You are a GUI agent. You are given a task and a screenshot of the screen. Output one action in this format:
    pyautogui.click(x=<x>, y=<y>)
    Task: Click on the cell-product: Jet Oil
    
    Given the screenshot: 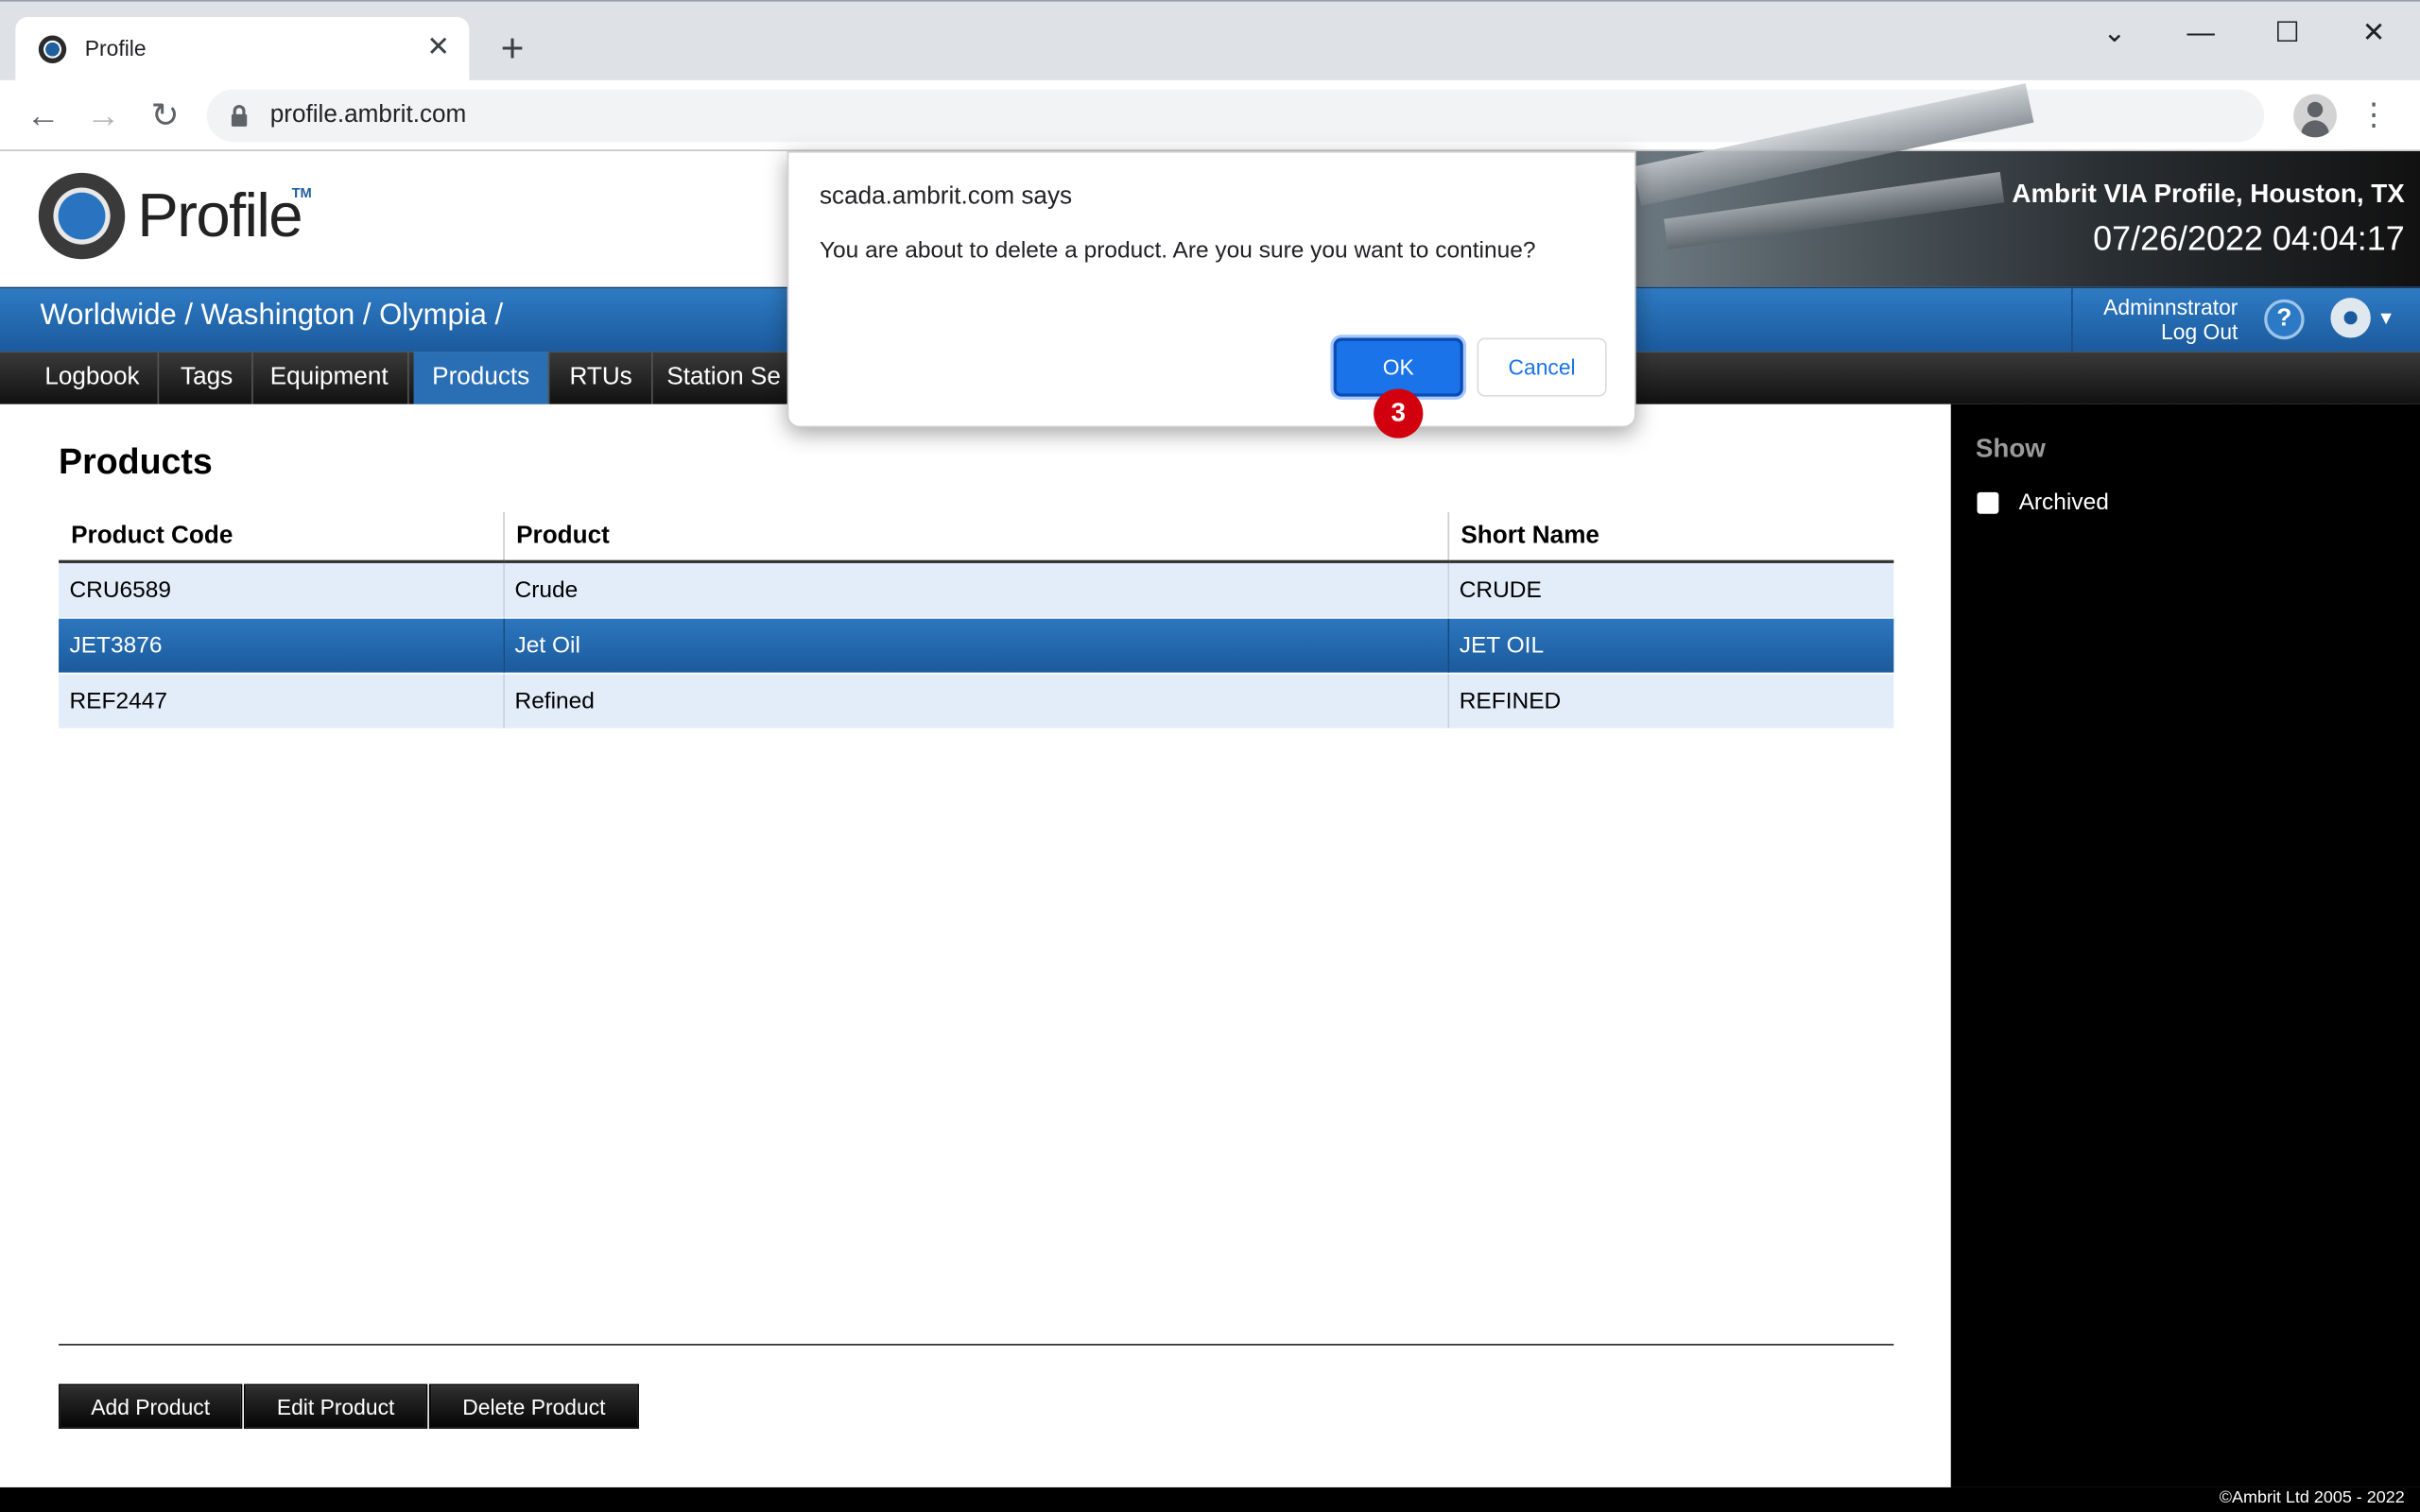 What is the action you would take?
    pyautogui.click(x=975, y=645)
    